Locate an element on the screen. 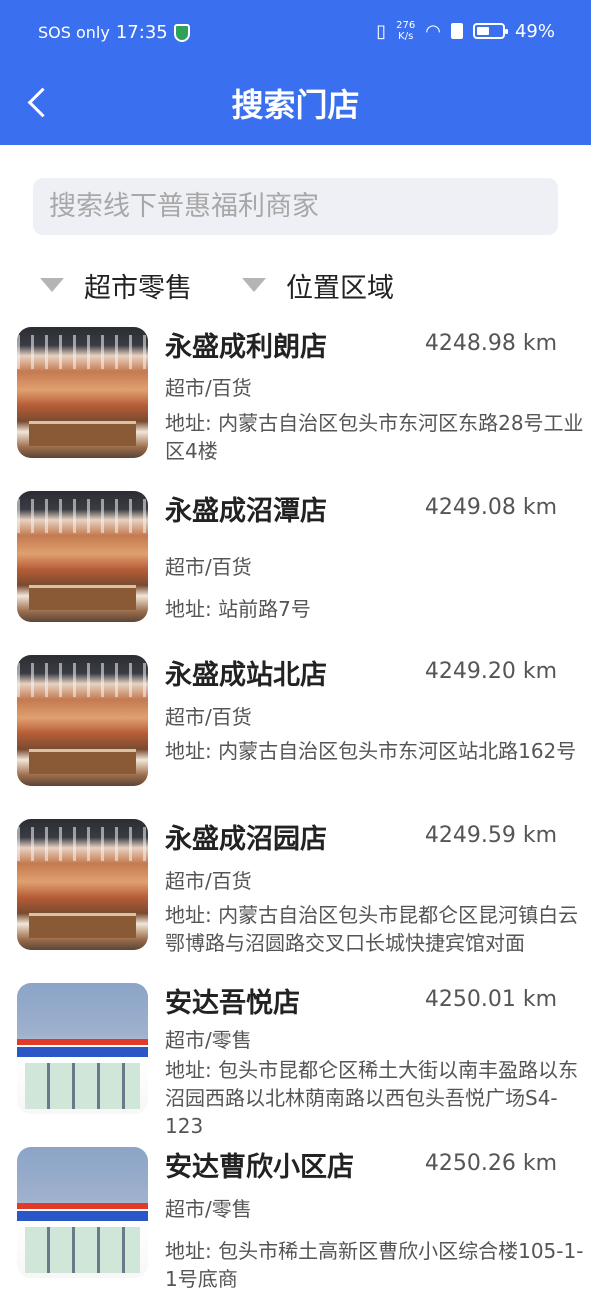 This screenshot has height=1293, width=591. wifi-icon: ◠ is located at coordinates (433, 31).